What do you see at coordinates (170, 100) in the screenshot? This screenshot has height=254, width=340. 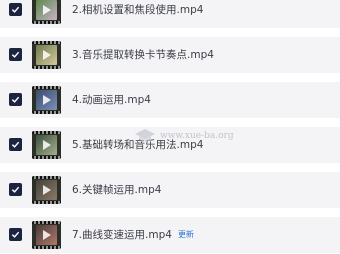 I see `playlist-item: 4.动画运用.mp4` at bounding box center [170, 100].